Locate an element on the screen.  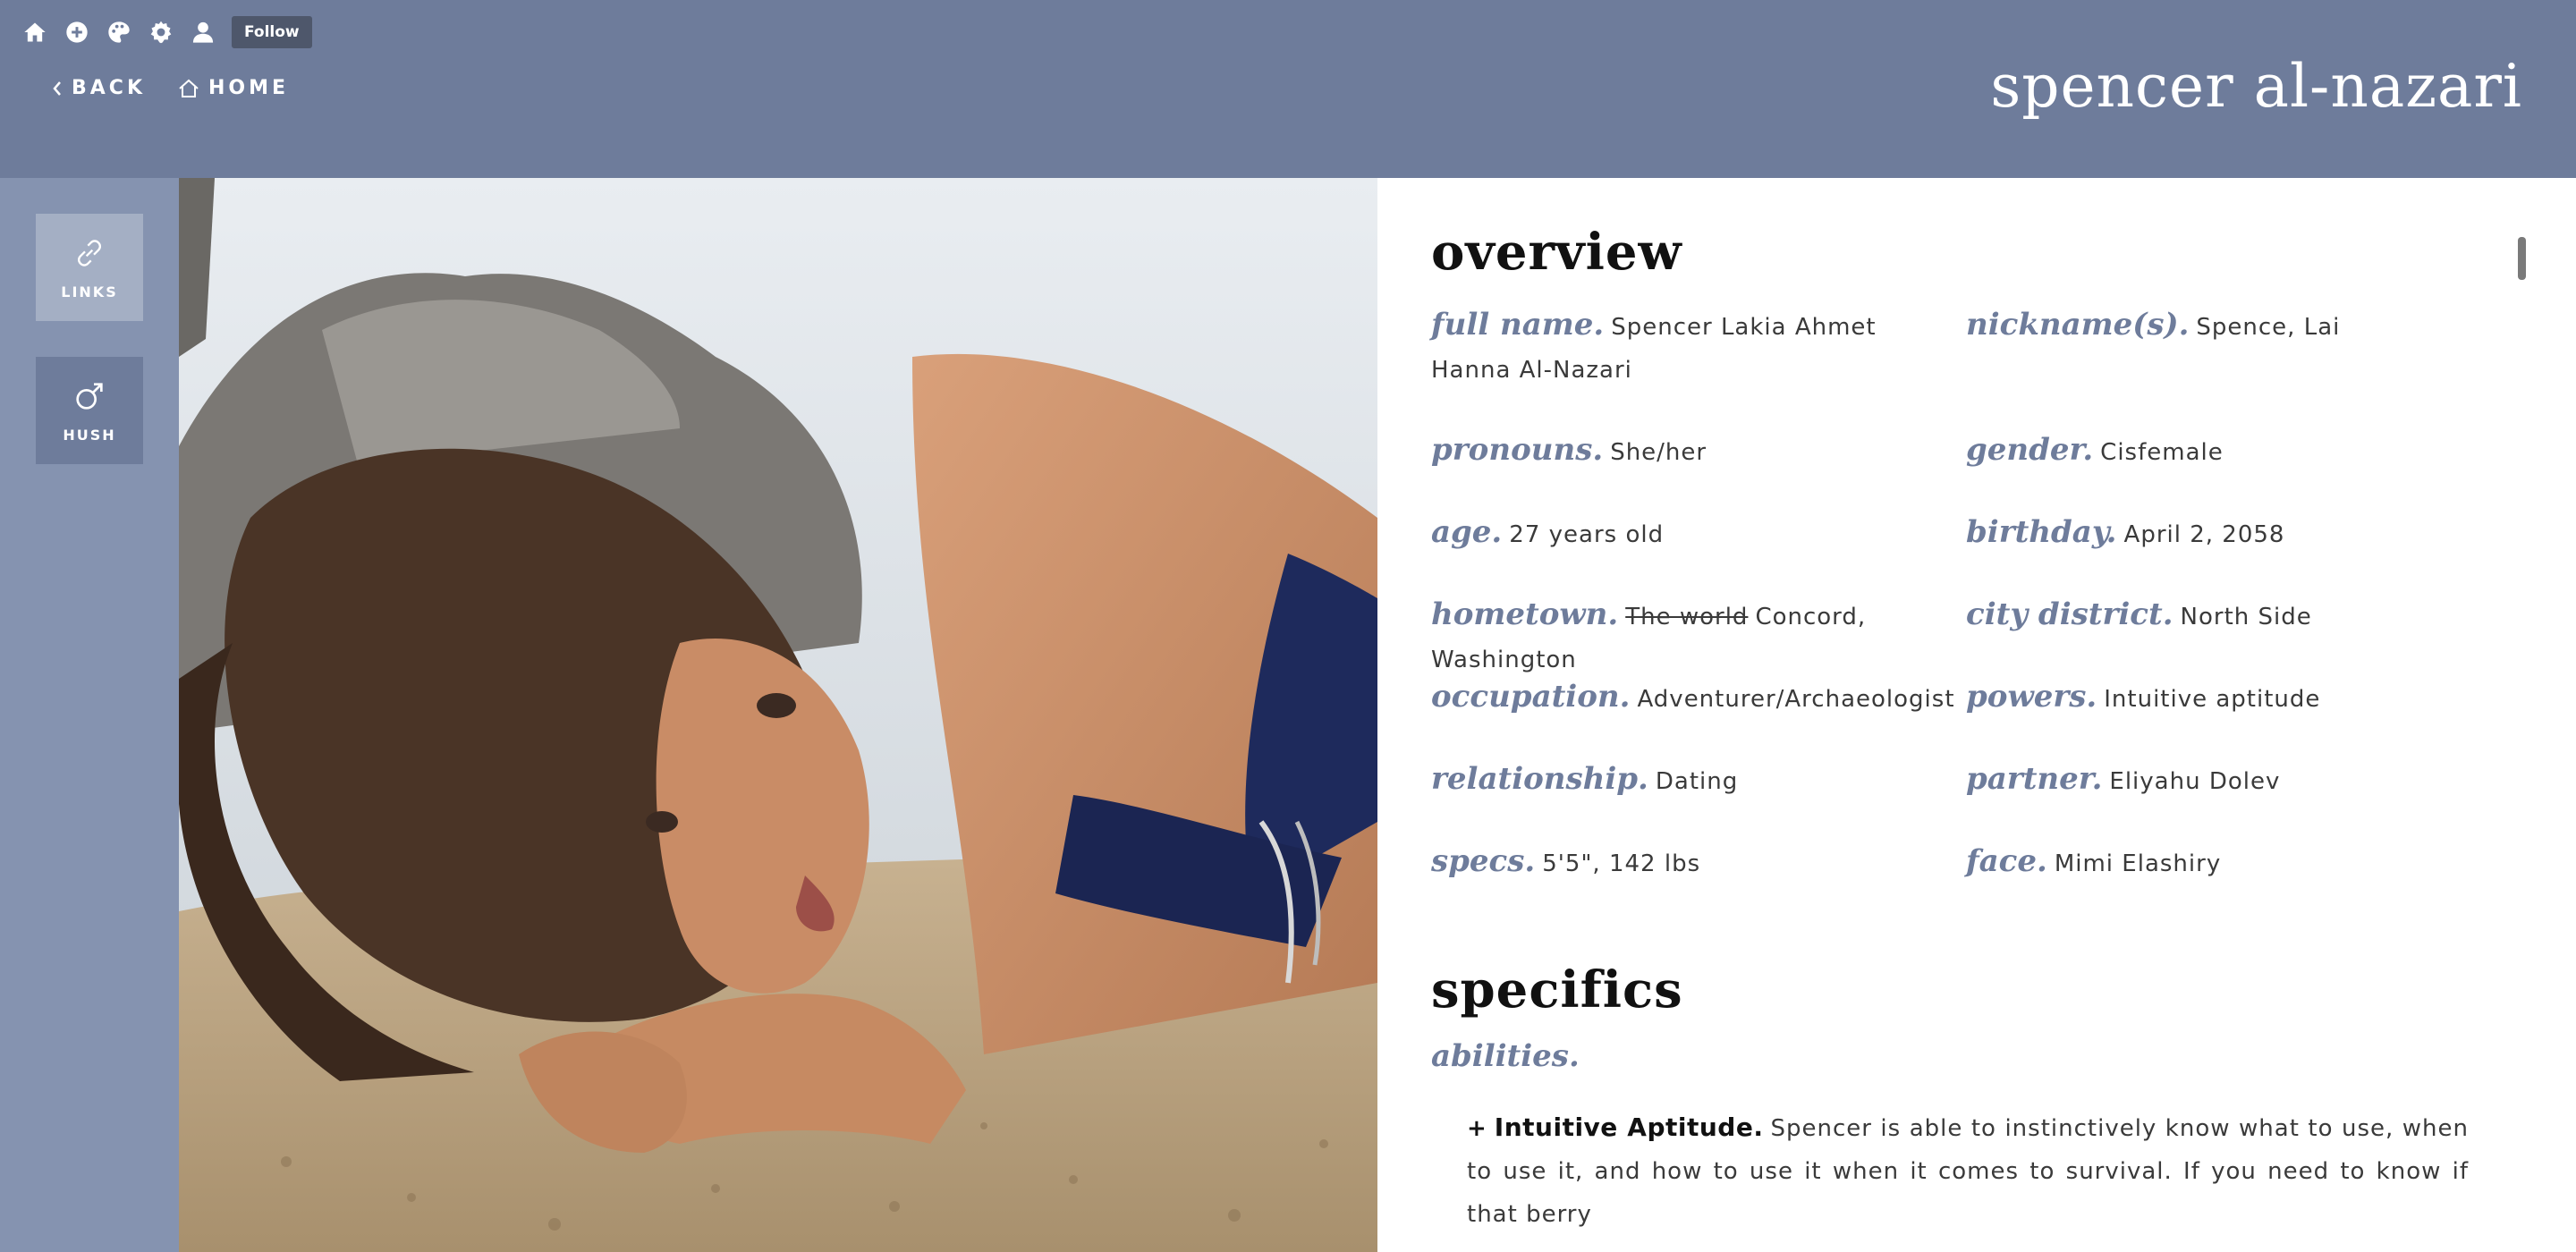
field-label: pronouns. is located at coordinates (1517, 450).